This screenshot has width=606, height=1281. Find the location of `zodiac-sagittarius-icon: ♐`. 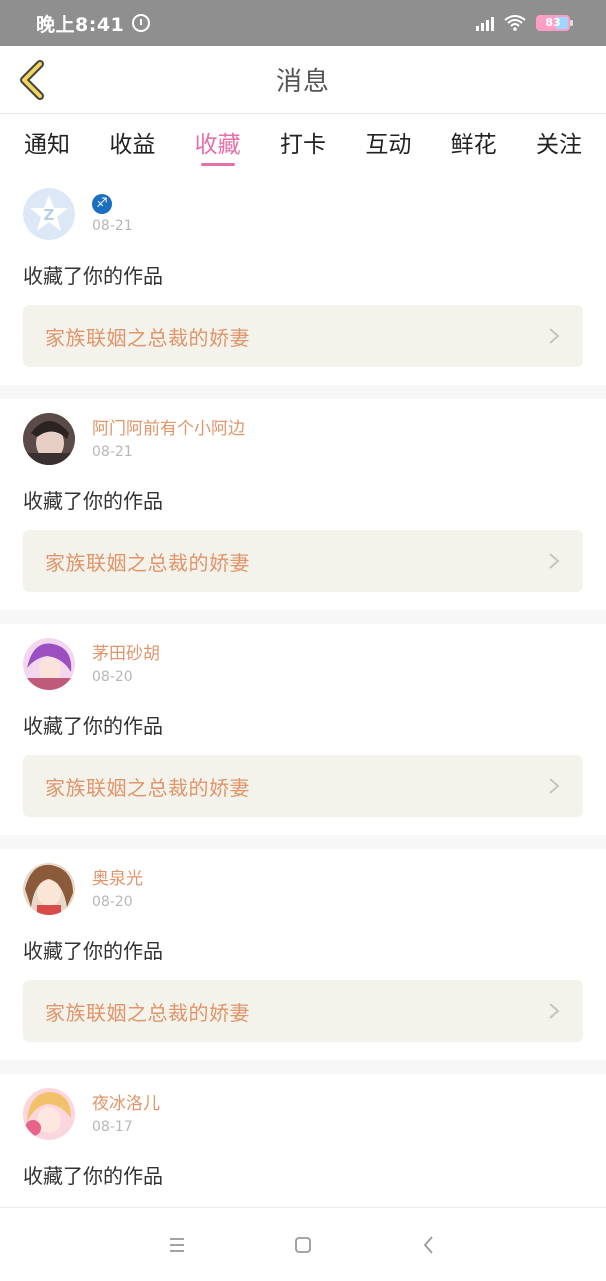

zodiac-sagittarius-icon: ♐ is located at coordinates (102, 204).